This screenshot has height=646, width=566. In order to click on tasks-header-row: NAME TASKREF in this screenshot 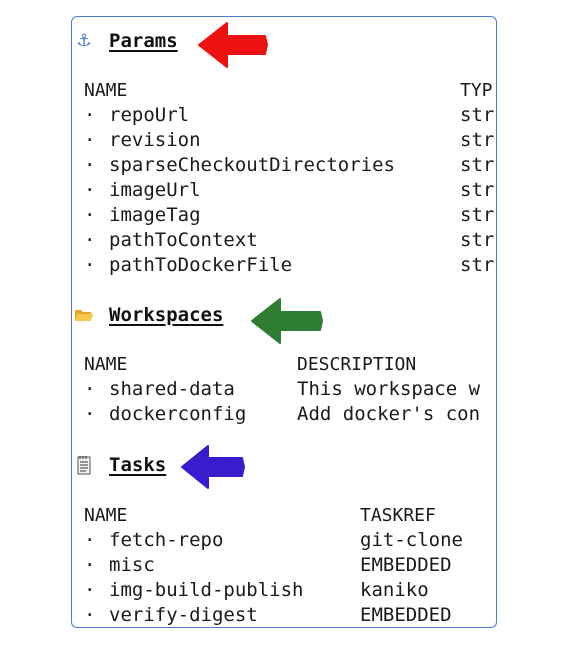, I will do `click(289, 515)`.